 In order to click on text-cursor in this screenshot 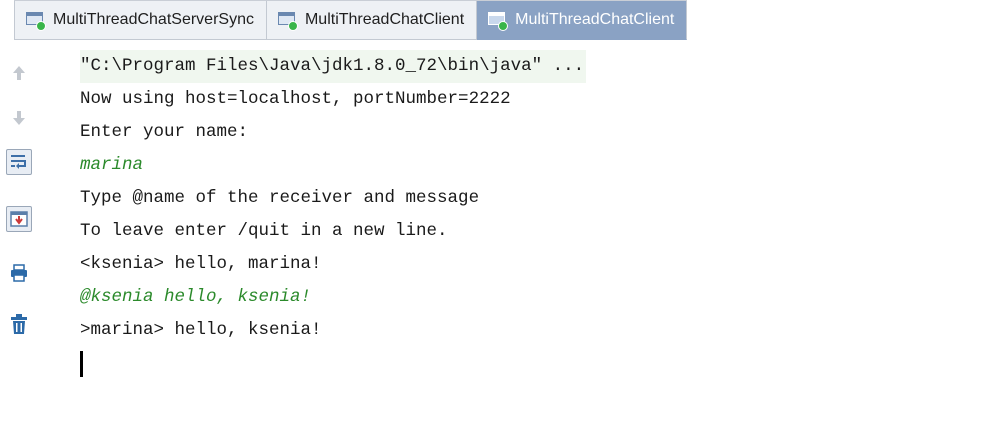, I will do `click(81, 364)`.